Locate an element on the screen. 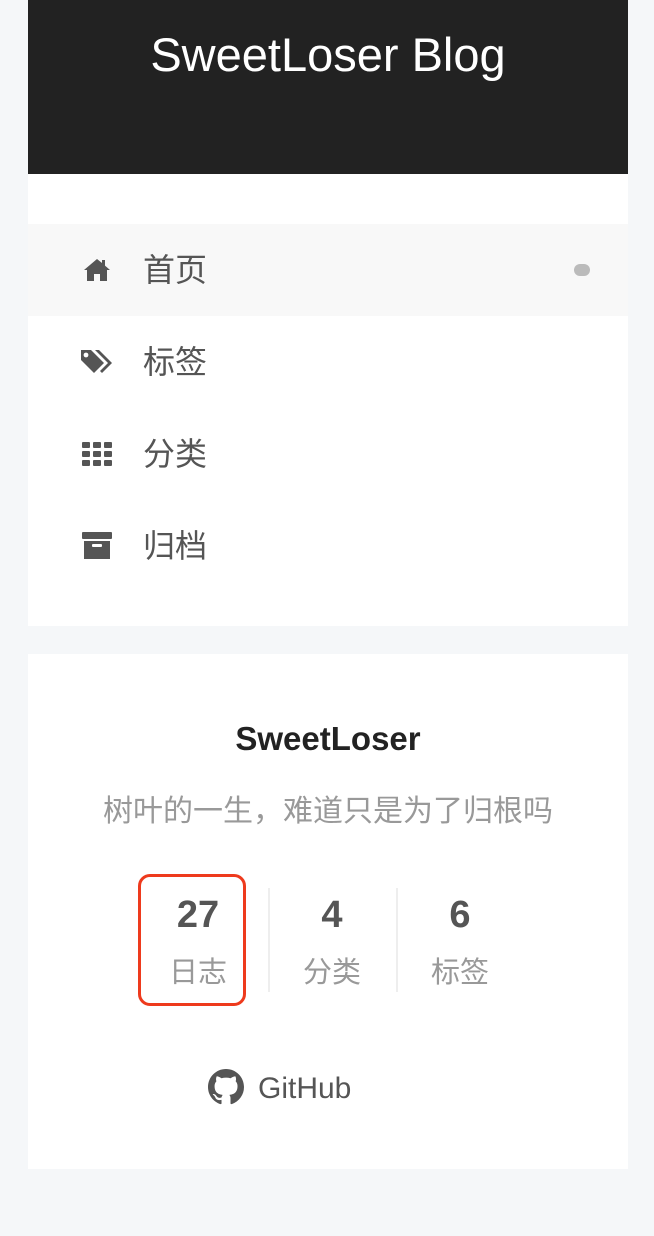 Image resolution: width=654 pixels, height=1236 pixels. site-stats: 27 日志 4 分类 6 标签 is located at coordinates (330, 940).